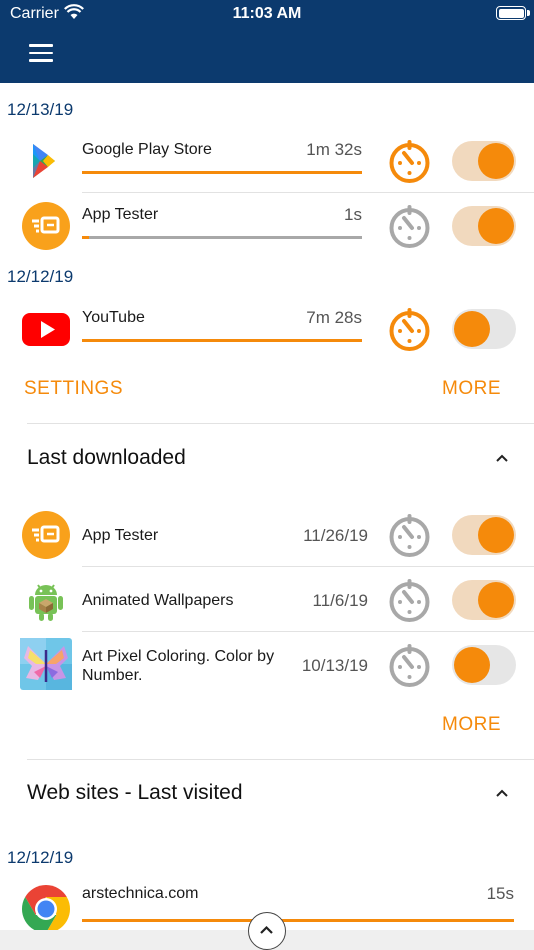 The height and width of the screenshot is (950, 534). I want to click on usage-duration: 1s, so click(353, 214).